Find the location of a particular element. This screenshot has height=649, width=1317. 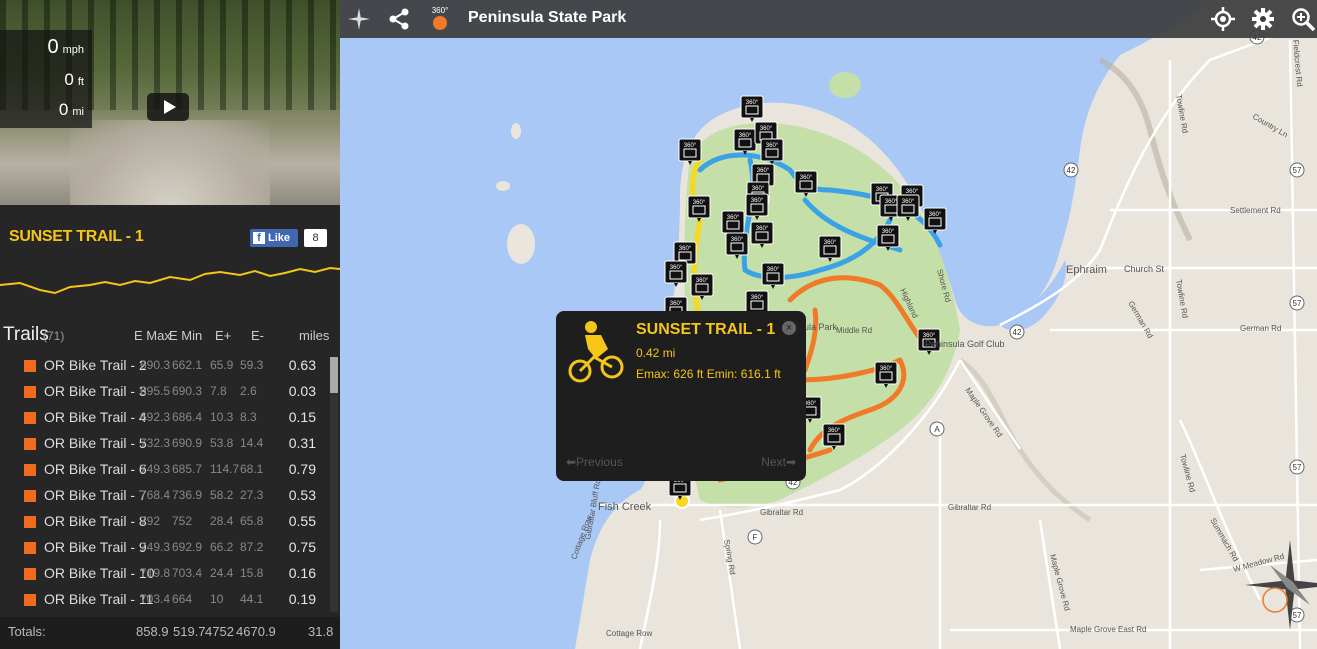

map-label-middle-rd: Middle Rd is located at coordinates (854, 330).